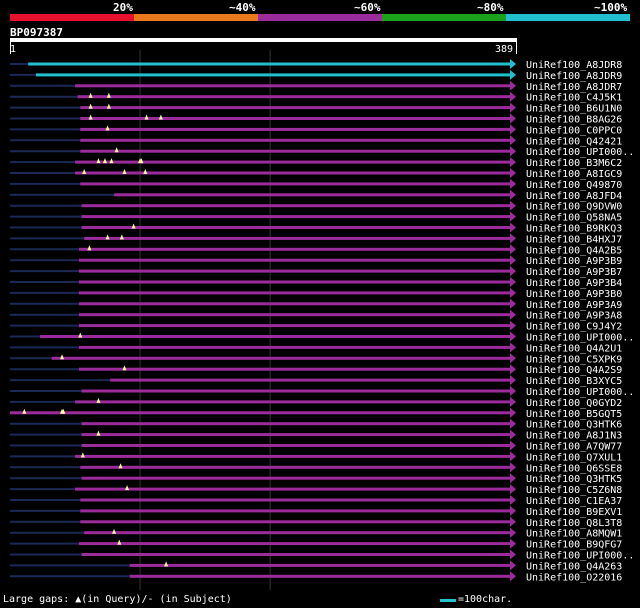  Describe the element at coordinates (574, 272) in the screenshot. I see `hit-label: UniRef100_A9P3B7` at that location.